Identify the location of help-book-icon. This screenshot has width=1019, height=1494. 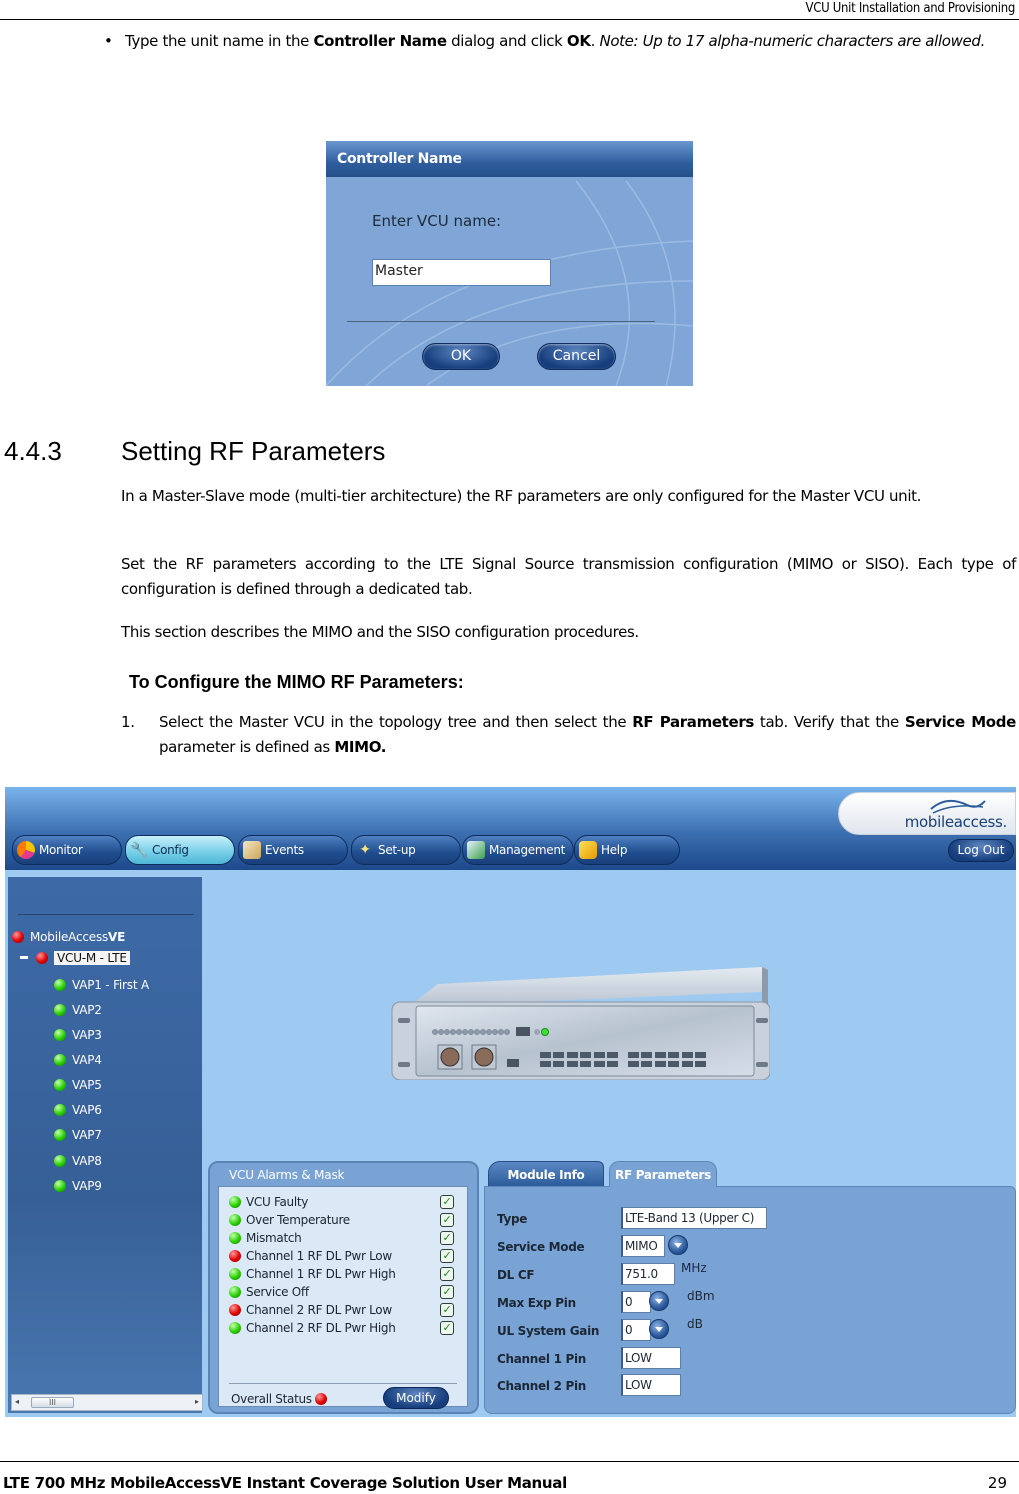
(588, 850).